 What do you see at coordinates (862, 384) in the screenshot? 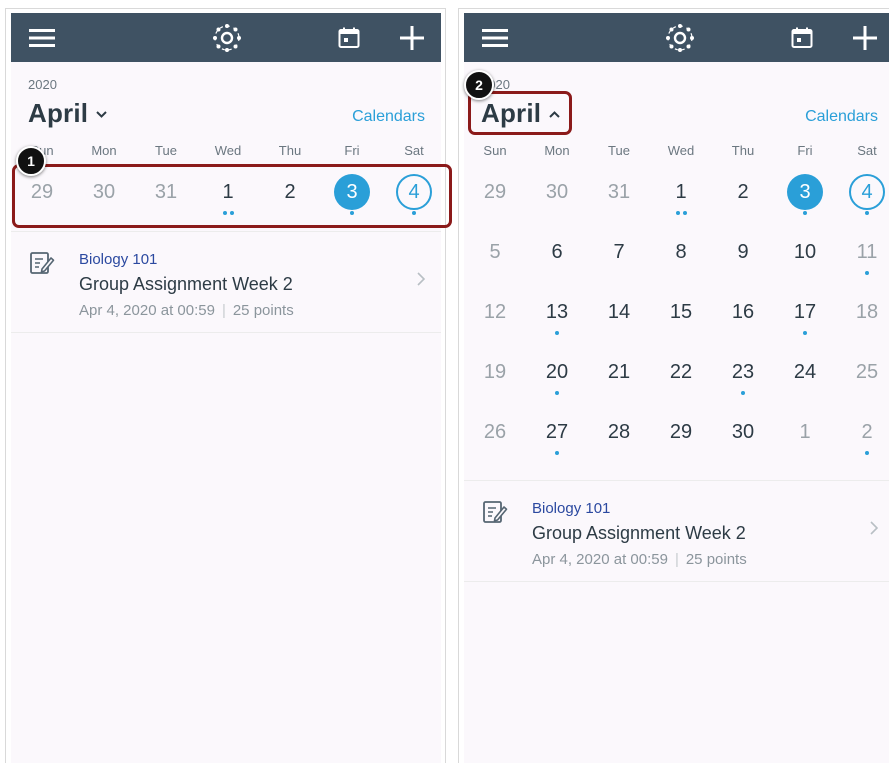
I see `calendar-day: 25` at bounding box center [862, 384].